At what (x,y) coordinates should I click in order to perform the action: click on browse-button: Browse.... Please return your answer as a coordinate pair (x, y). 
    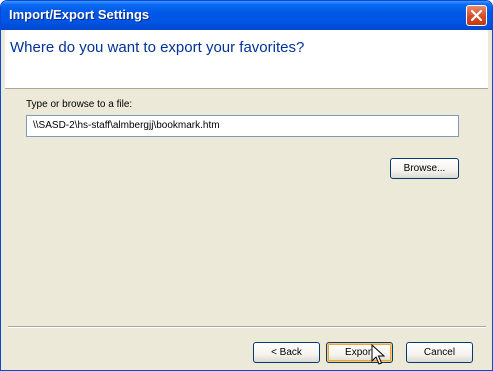
    Looking at the image, I should click on (424, 168).